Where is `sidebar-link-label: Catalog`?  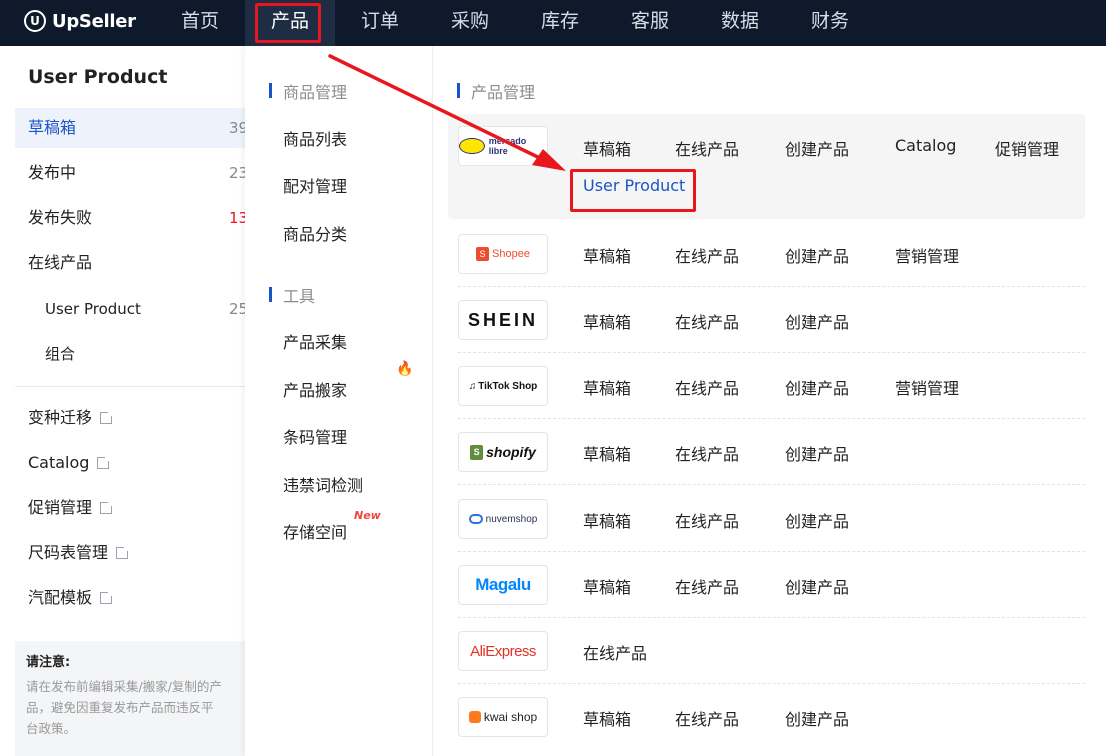
sidebar-link-label: Catalog is located at coordinates (59, 462).